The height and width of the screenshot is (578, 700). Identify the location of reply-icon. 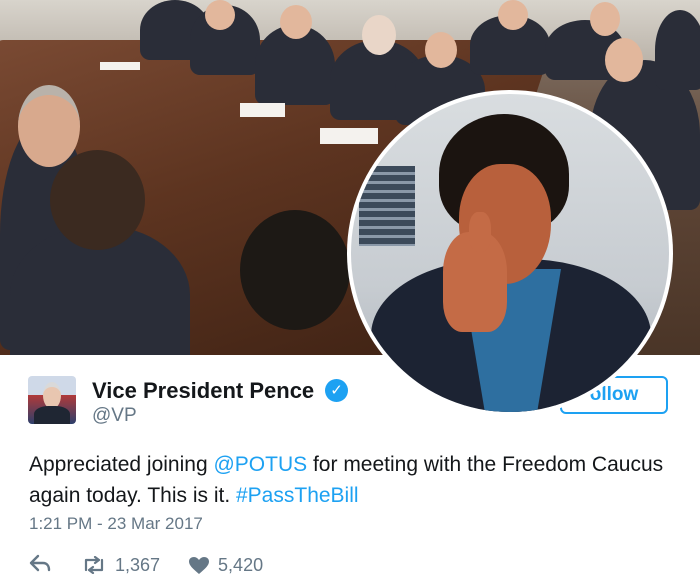
(40, 562).